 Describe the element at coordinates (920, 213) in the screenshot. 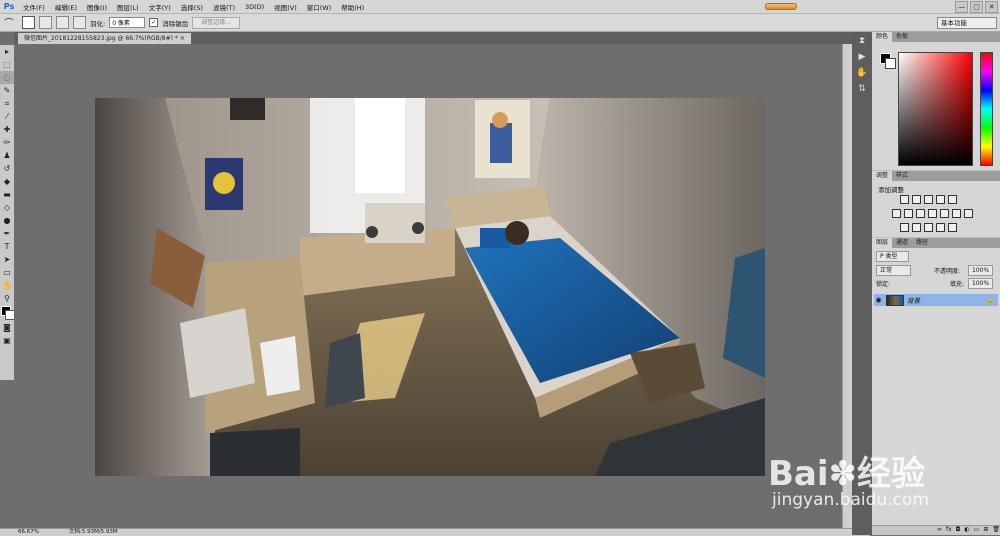

I see `black-white-icon` at that location.